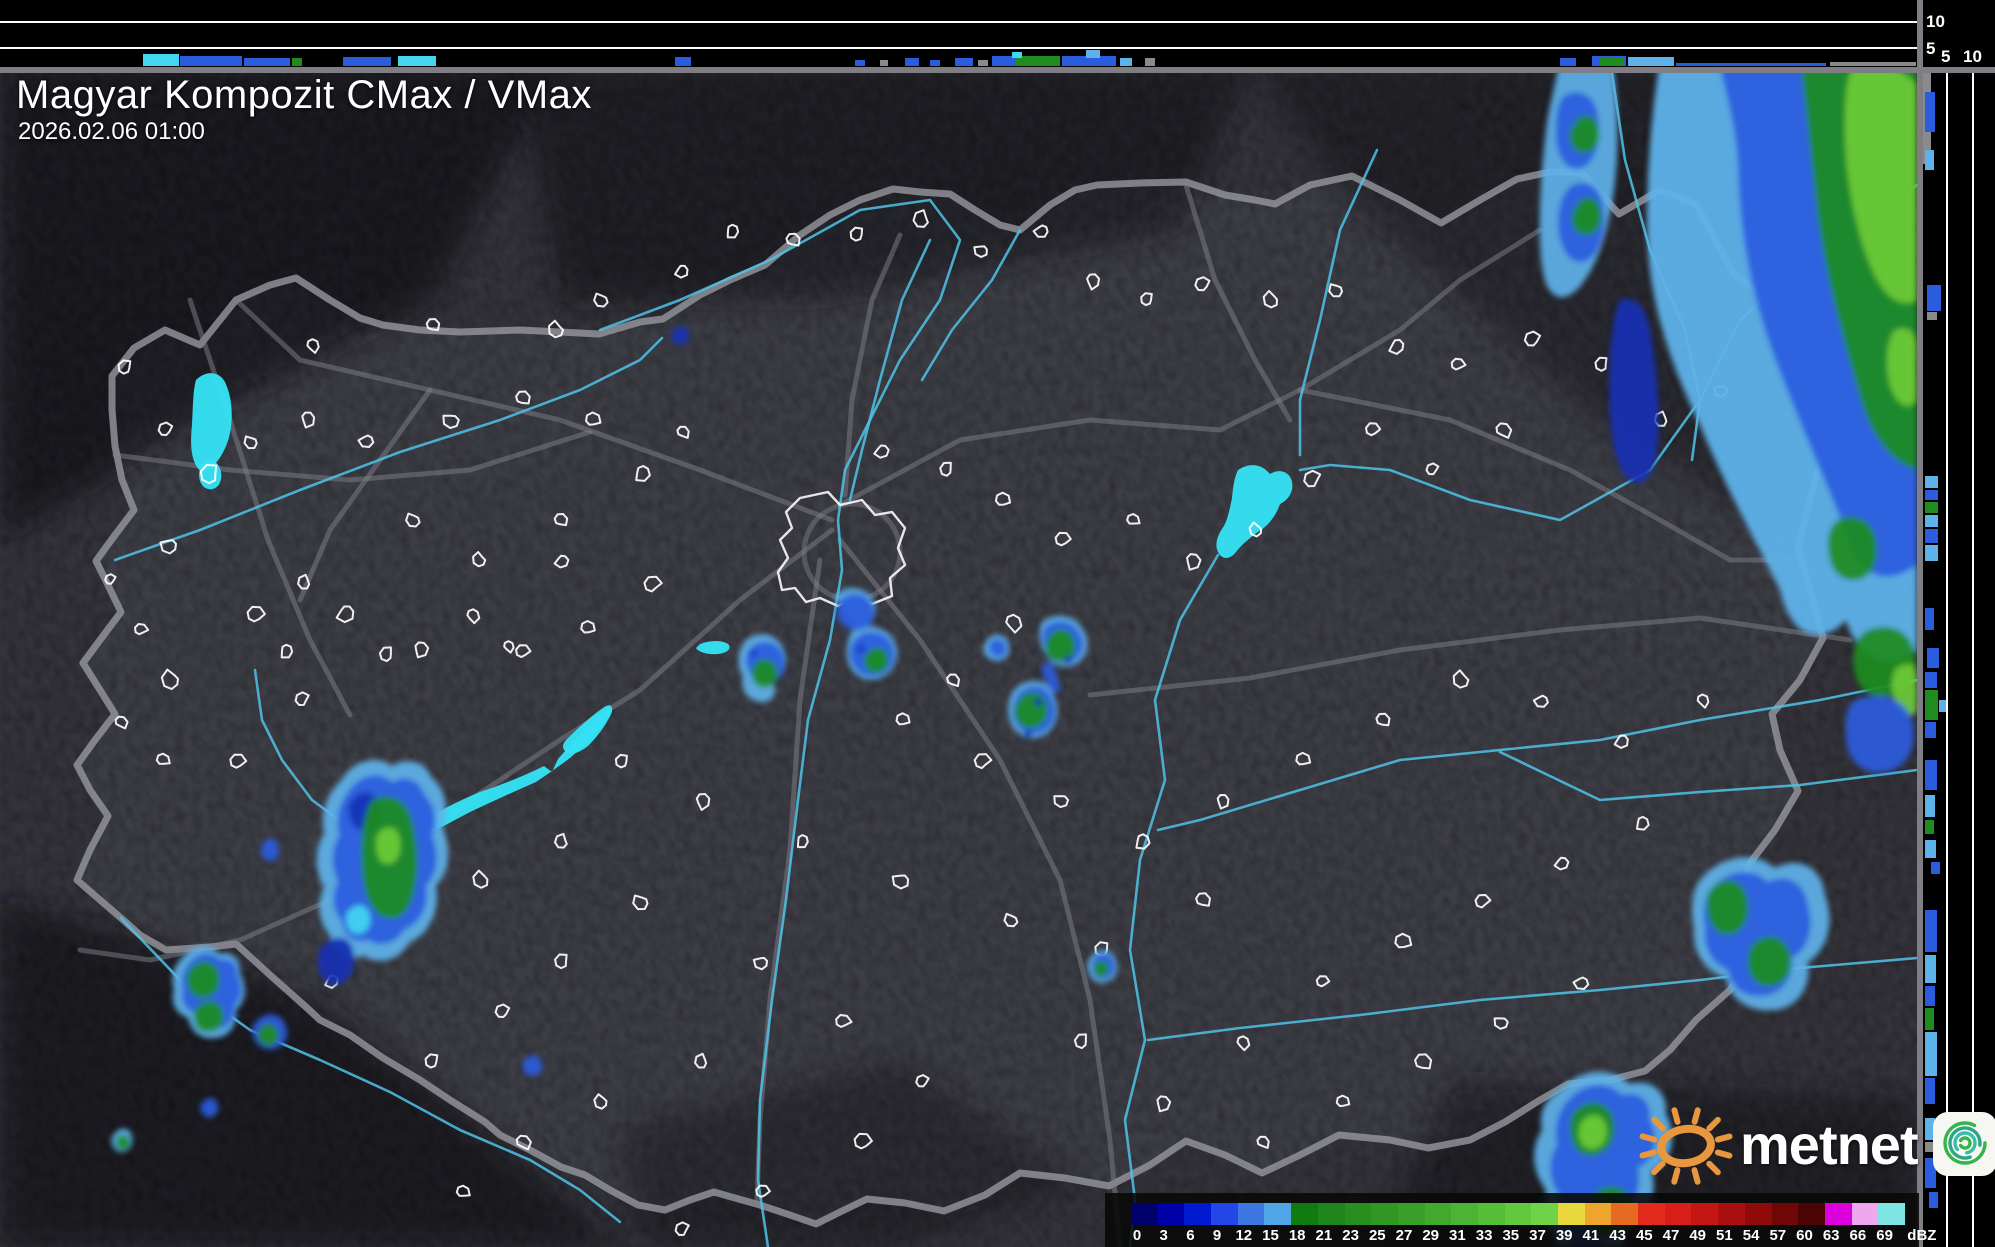 The image size is (1995, 1247). What do you see at coordinates (1686, 1146) in the screenshot?
I see `sun-icon` at bounding box center [1686, 1146].